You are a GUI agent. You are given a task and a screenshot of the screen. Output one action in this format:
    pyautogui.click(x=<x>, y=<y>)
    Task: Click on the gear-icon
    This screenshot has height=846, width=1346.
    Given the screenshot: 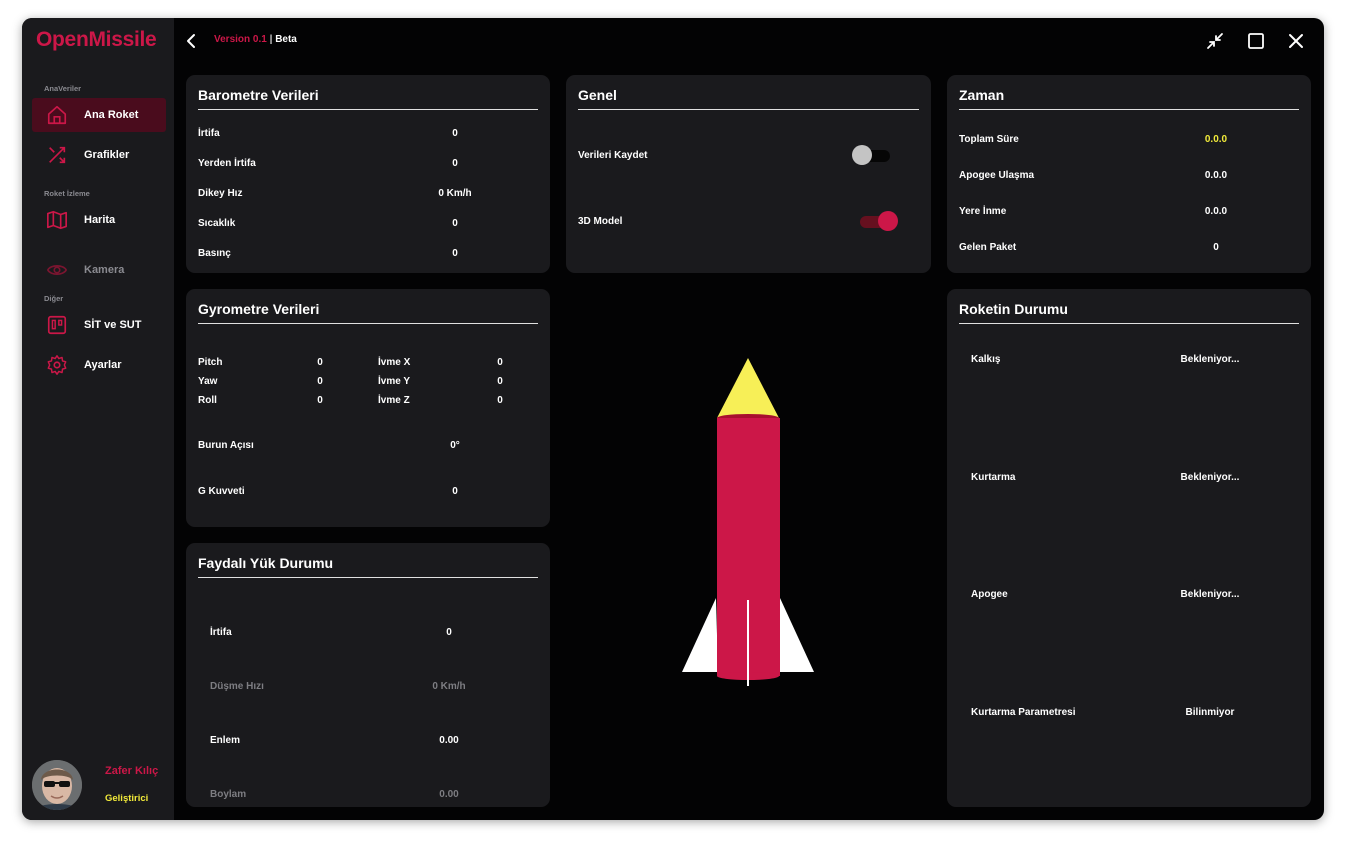 What is the action you would take?
    pyautogui.click(x=57, y=365)
    